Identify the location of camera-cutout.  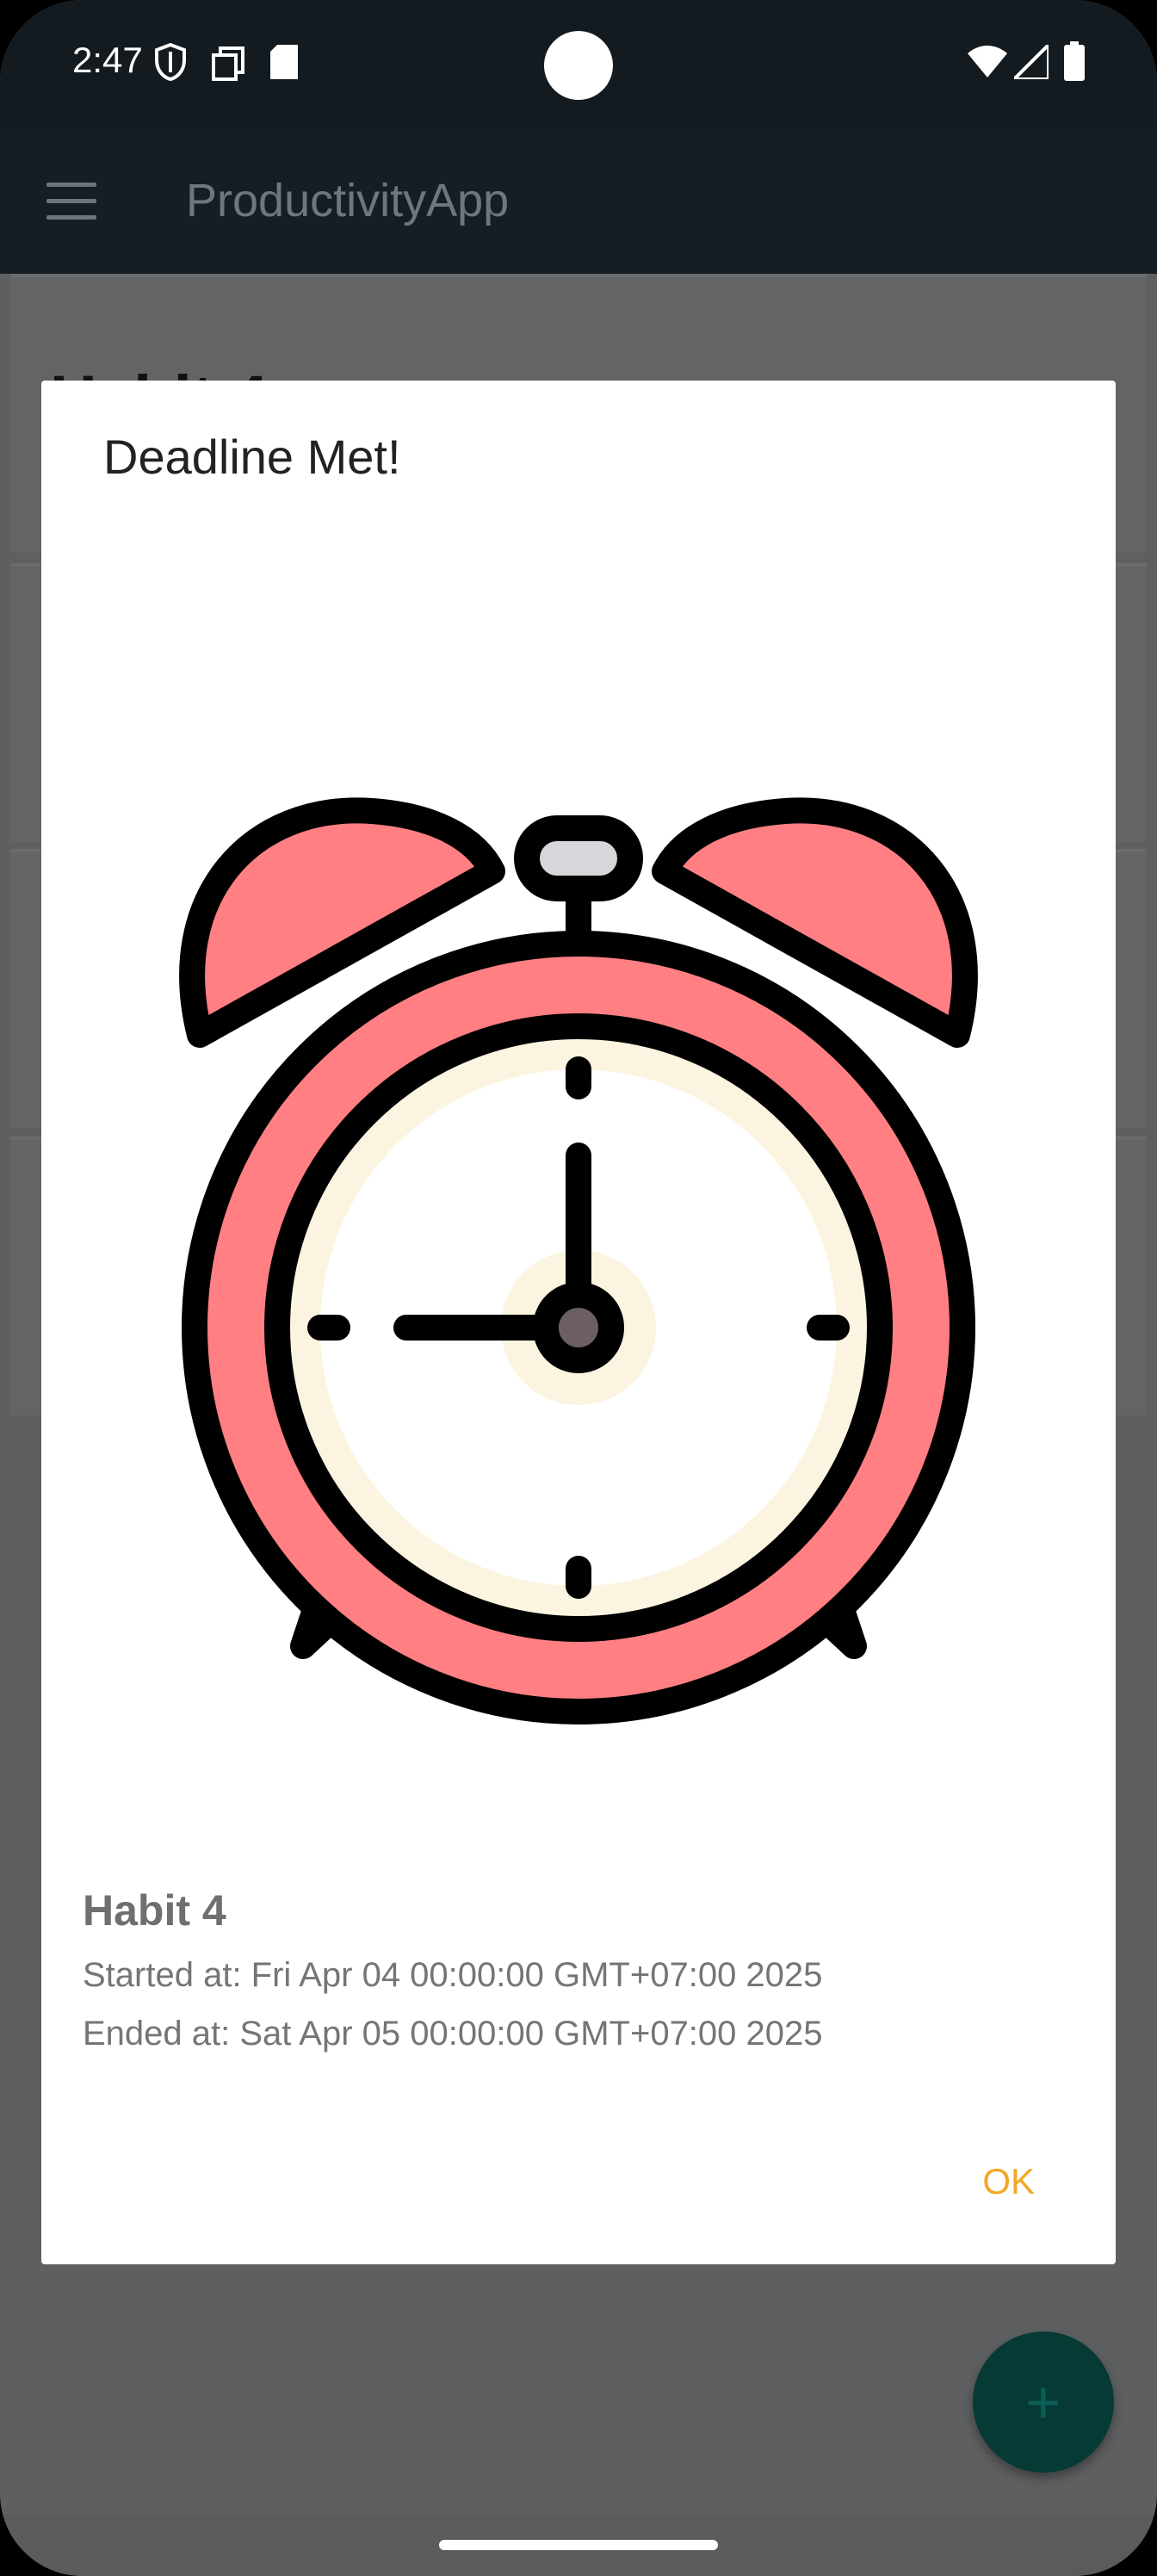
(579, 65).